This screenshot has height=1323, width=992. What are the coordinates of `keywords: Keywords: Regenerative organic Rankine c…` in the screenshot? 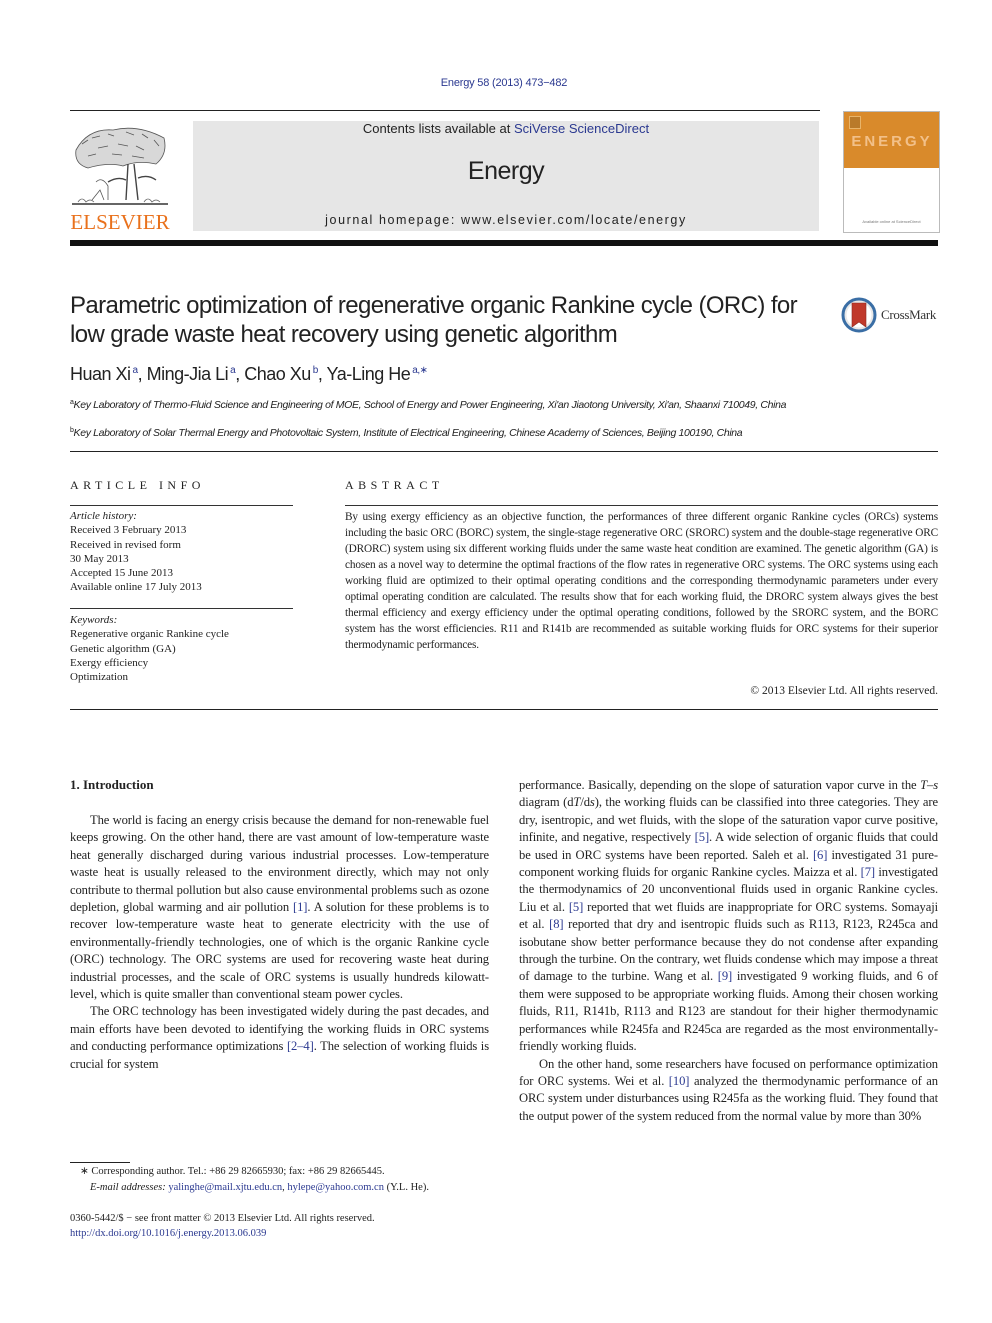 It's located at (182, 648).